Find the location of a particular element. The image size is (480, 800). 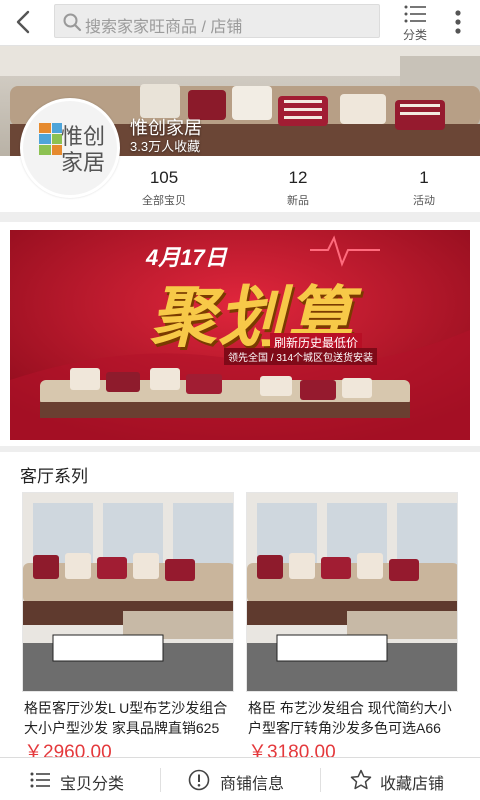

info-icon is located at coordinates (199, 780).